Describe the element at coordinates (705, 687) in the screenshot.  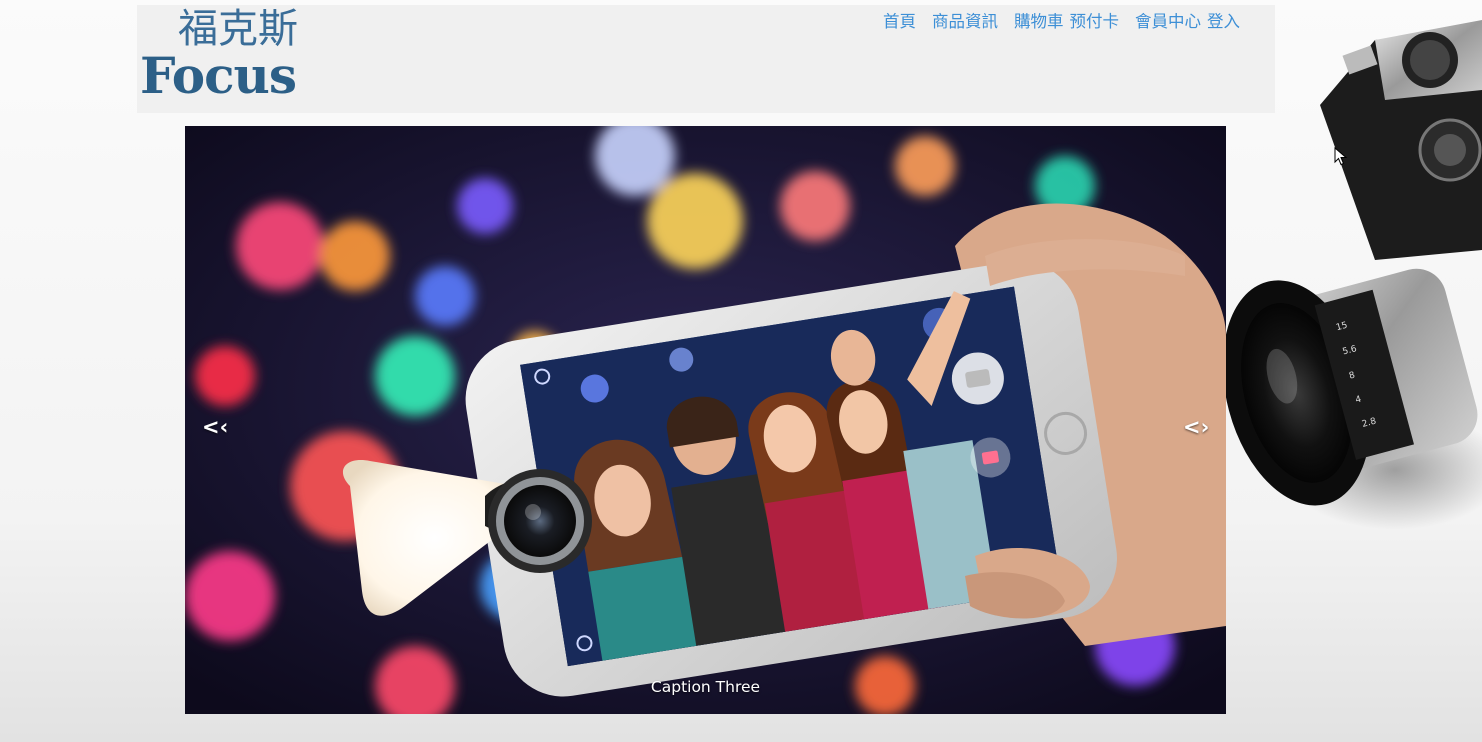
I see `carousel-caption: Caption Three` at that location.